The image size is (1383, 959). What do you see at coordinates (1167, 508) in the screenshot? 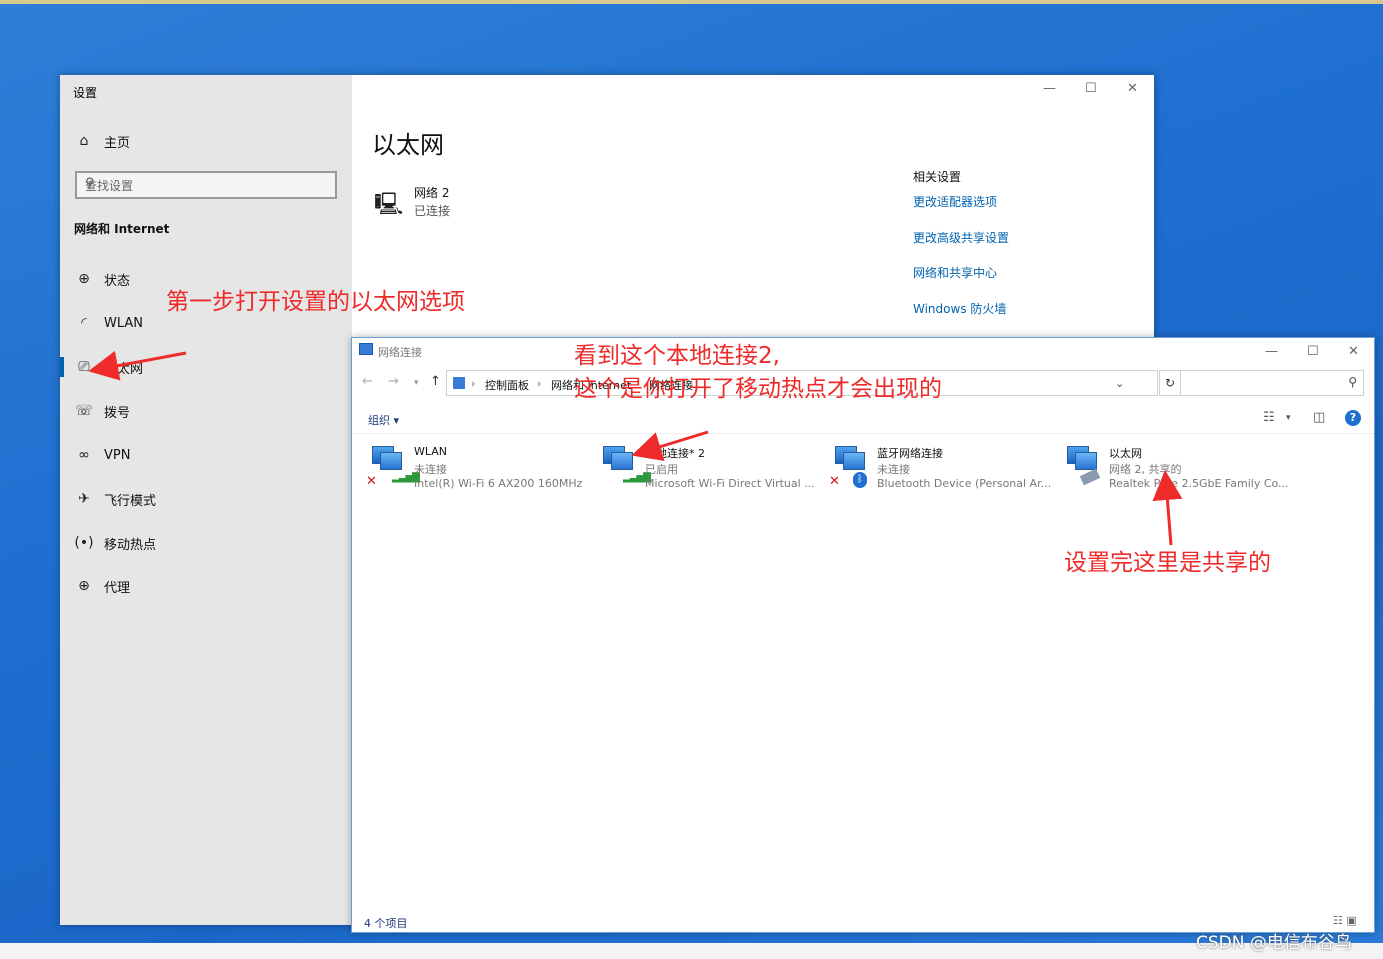
I see `arrow-to-ethernet-shared` at bounding box center [1167, 508].